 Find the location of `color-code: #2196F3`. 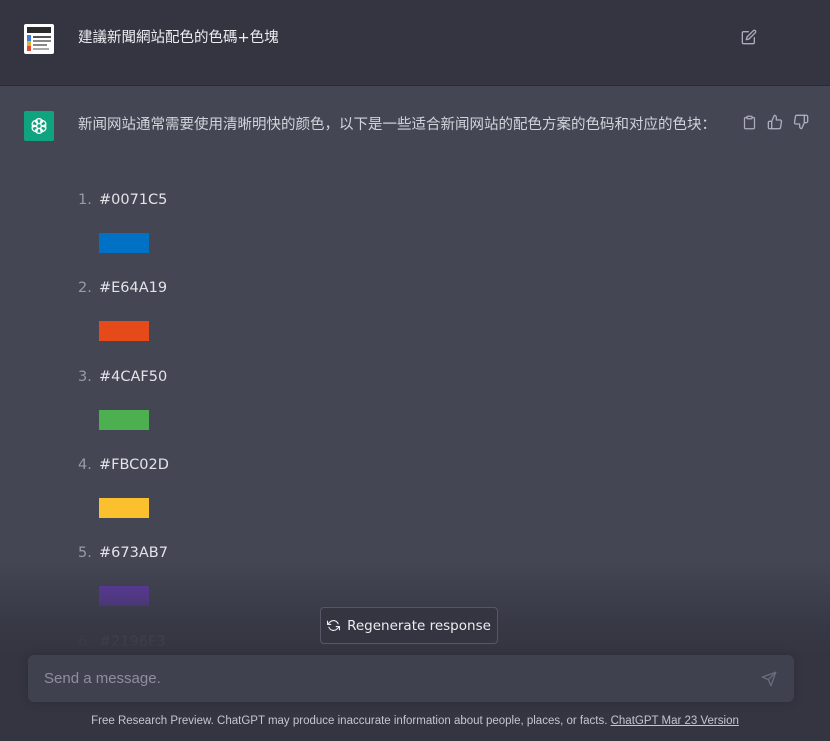

color-code: #2196F3 is located at coordinates (132, 641).